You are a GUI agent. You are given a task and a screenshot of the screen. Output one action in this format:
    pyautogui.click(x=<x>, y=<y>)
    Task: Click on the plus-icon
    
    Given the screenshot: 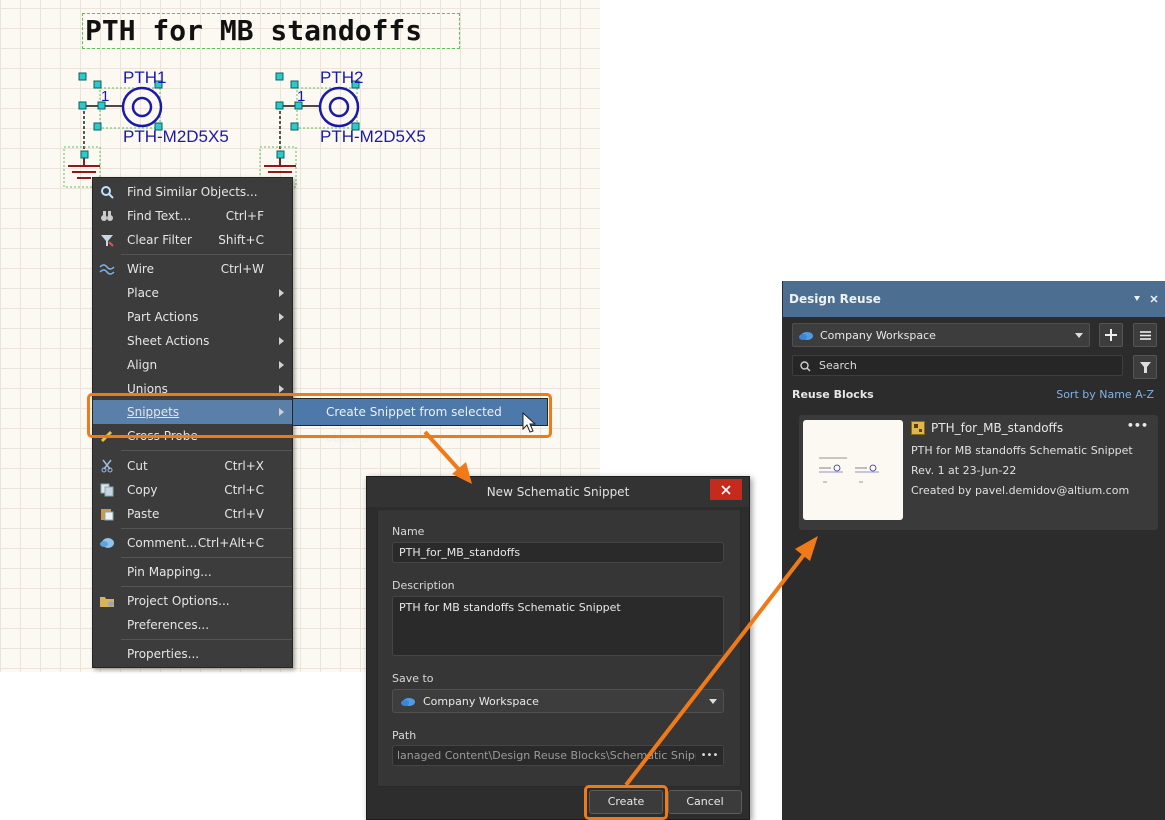 What is the action you would take?
    pyautogui.click(x=1111, y=335)
    